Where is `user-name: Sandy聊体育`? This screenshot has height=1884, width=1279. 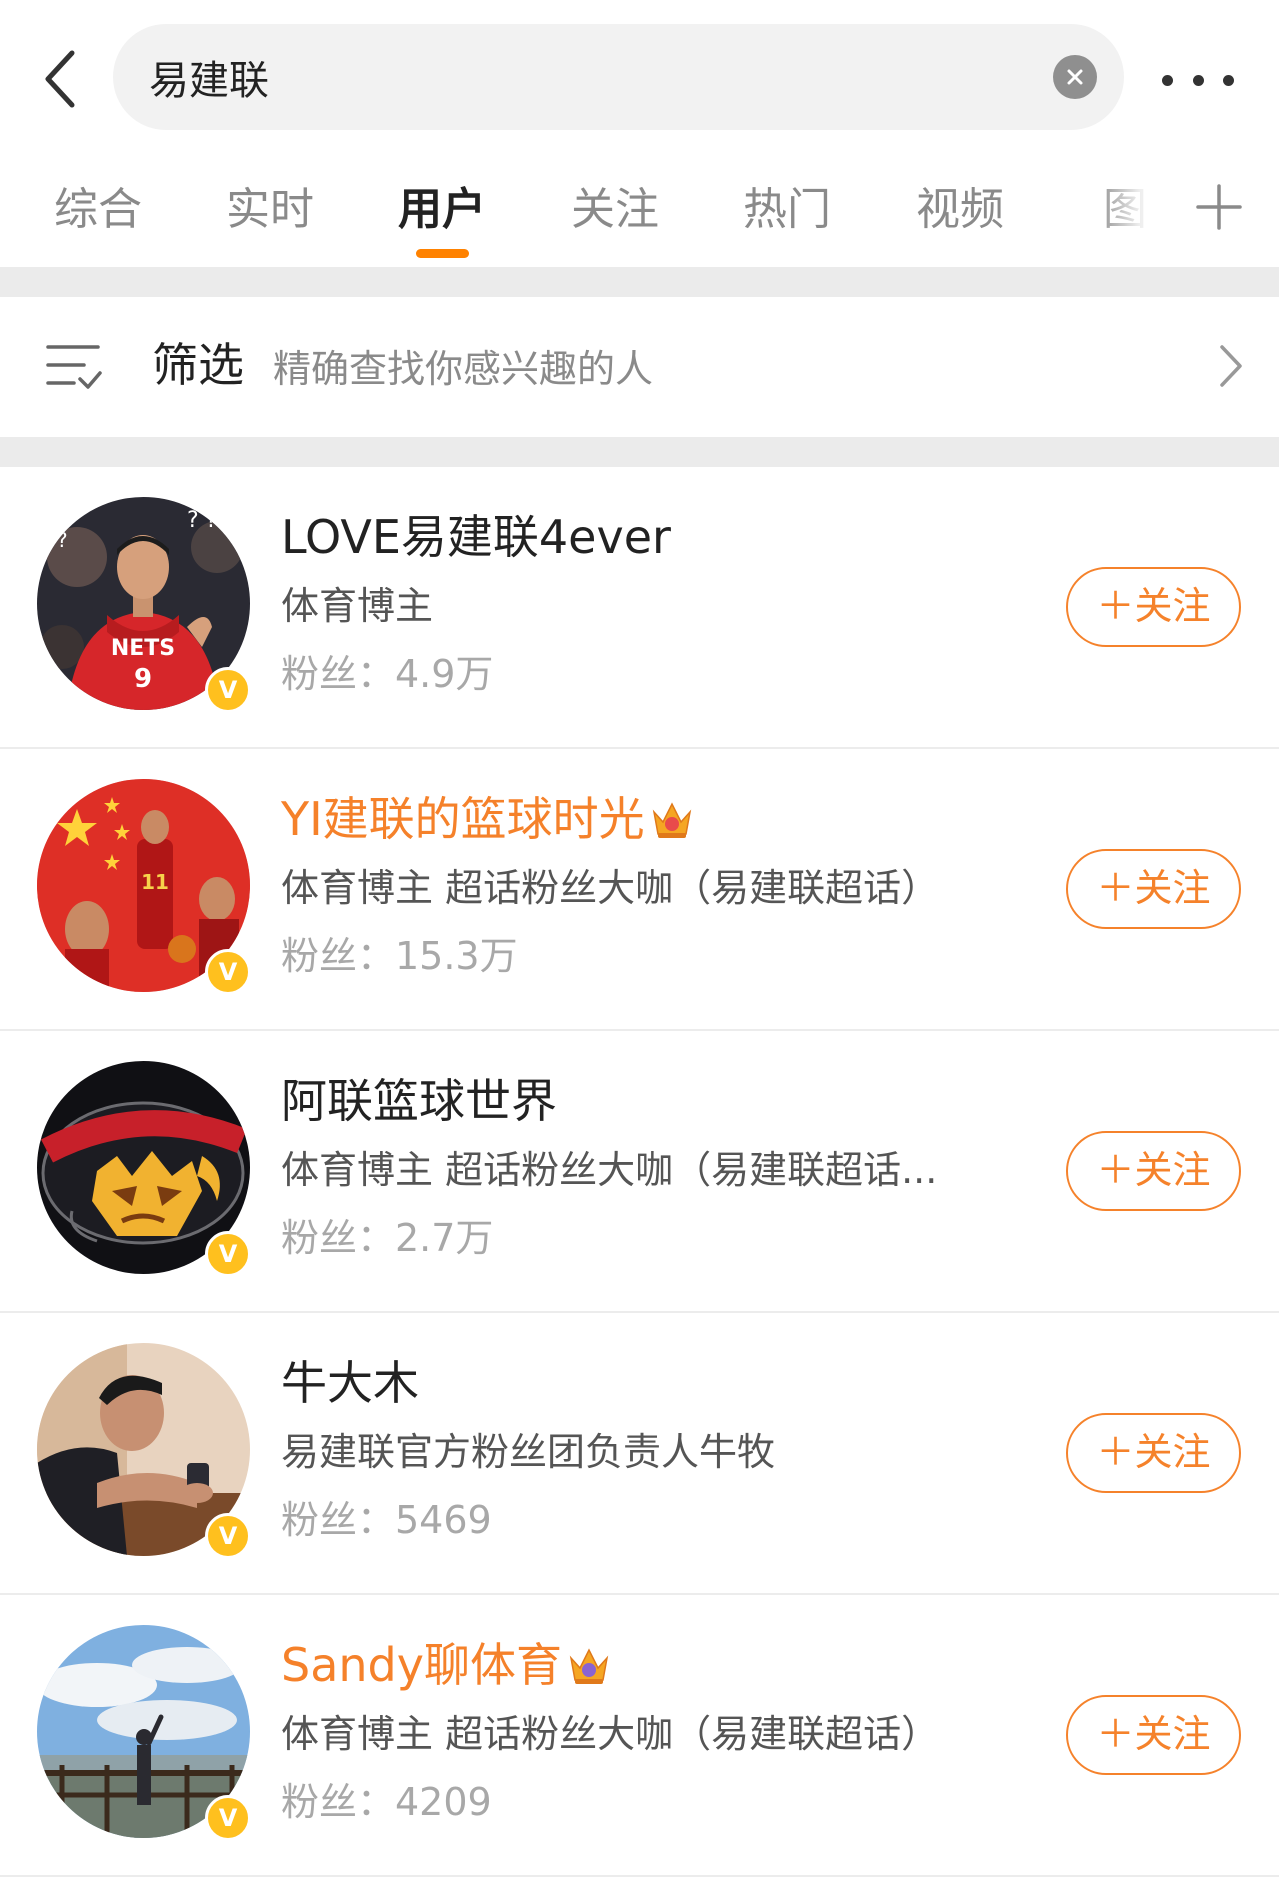
user-name: Sandy聊体育 is located at coordinates (446, 1665).